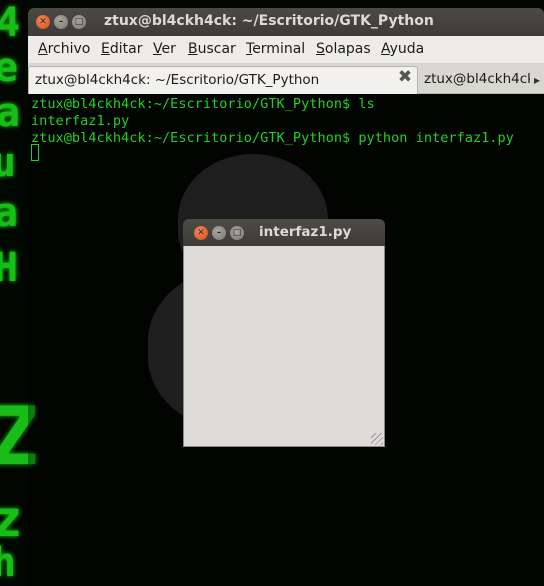 The height and width of the screenshot is (586, 544). What do you see at coordinates (377, 439) in the screenshot?
I see `resize-grip-icon` at bounding box center [377, 439].